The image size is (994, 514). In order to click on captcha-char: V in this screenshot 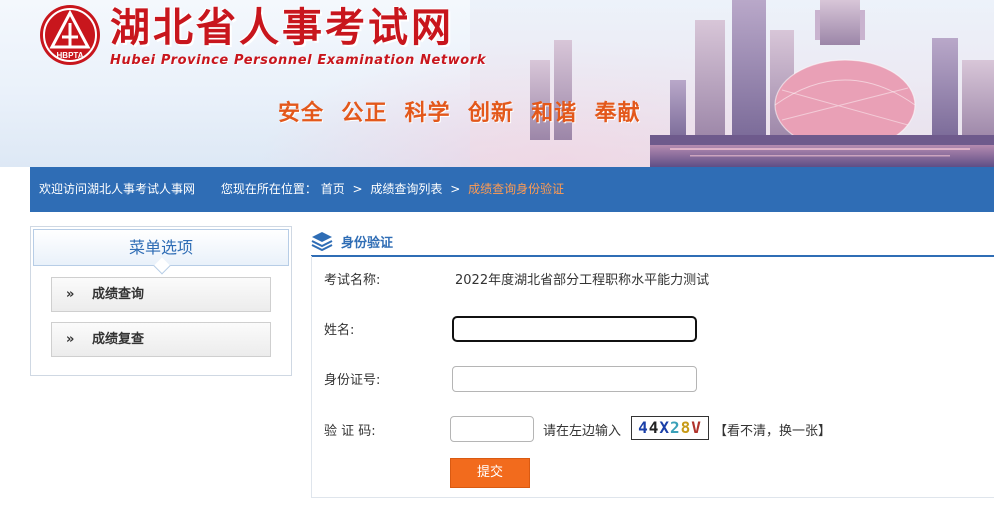, I will do `click(696, 427)`.